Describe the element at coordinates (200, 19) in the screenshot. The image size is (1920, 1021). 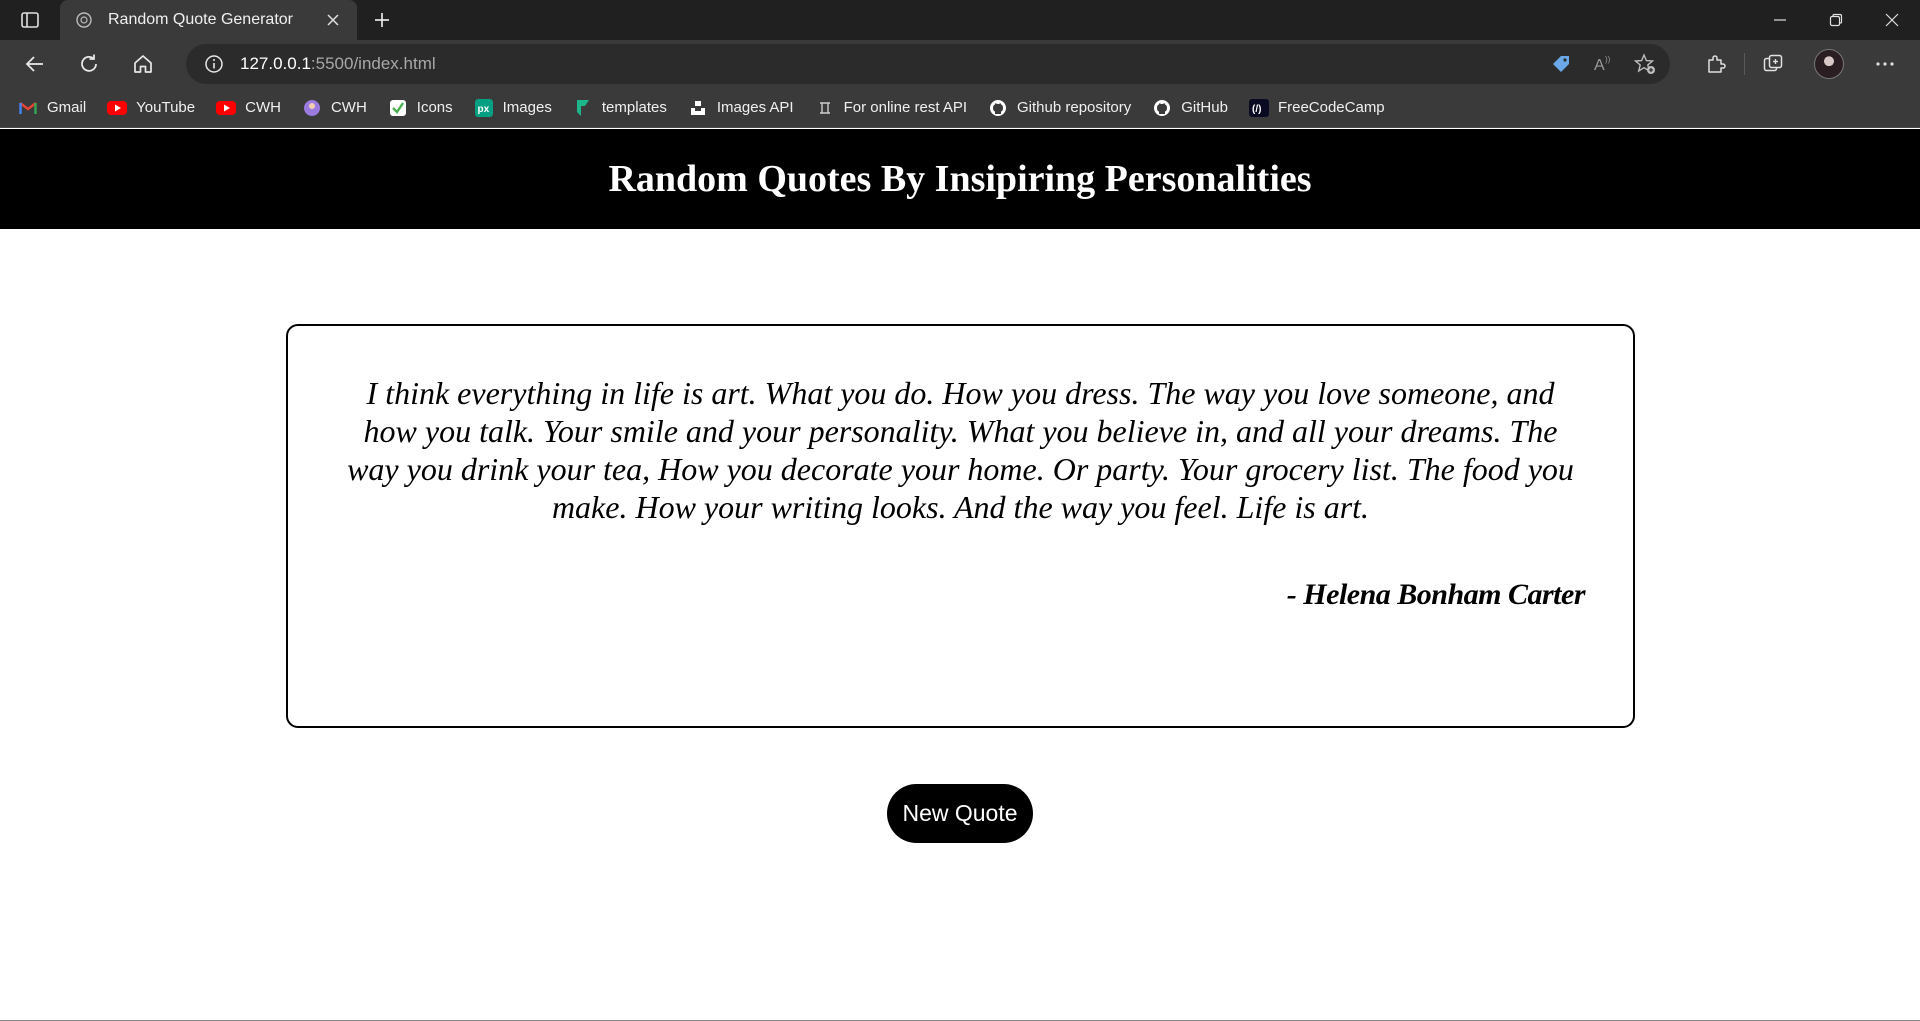
I see `tab-title: Random Quote Generator` at that location.